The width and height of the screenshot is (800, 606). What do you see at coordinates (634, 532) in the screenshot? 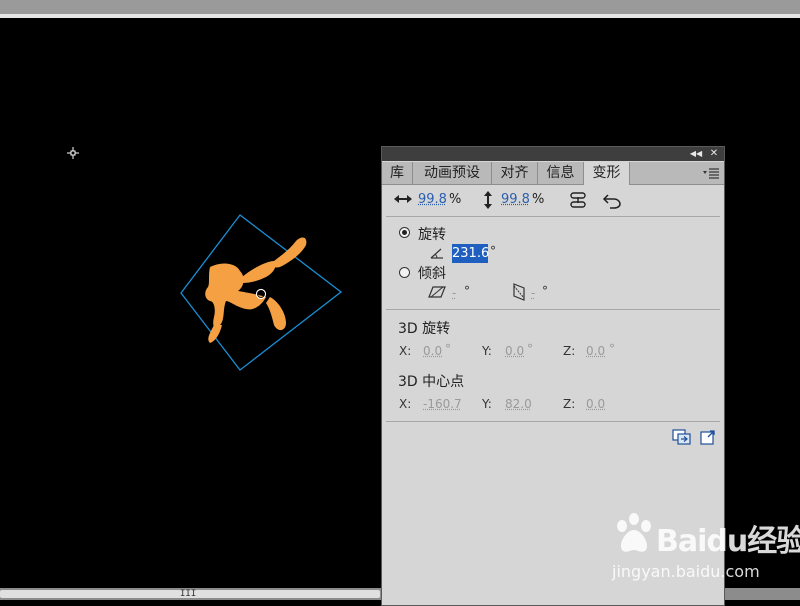
I see `paw-logo-icon` at bounding box center [634, 532].